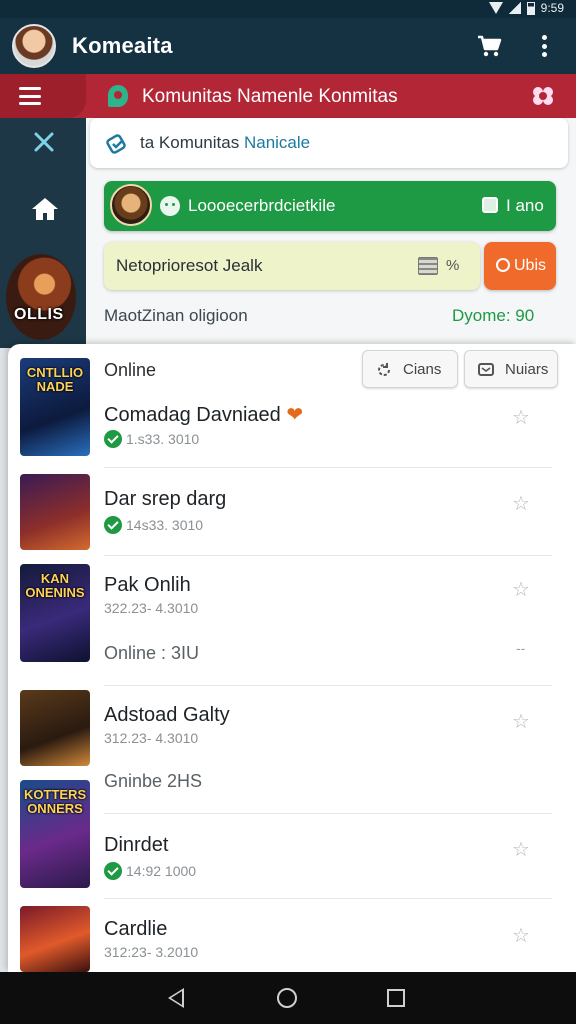 The width and height of the screenshot is (576, 1024). Describe the element at coordinates (153, 781) in the screenshot. I see `online-status: Gninbe 2HS` at that location.